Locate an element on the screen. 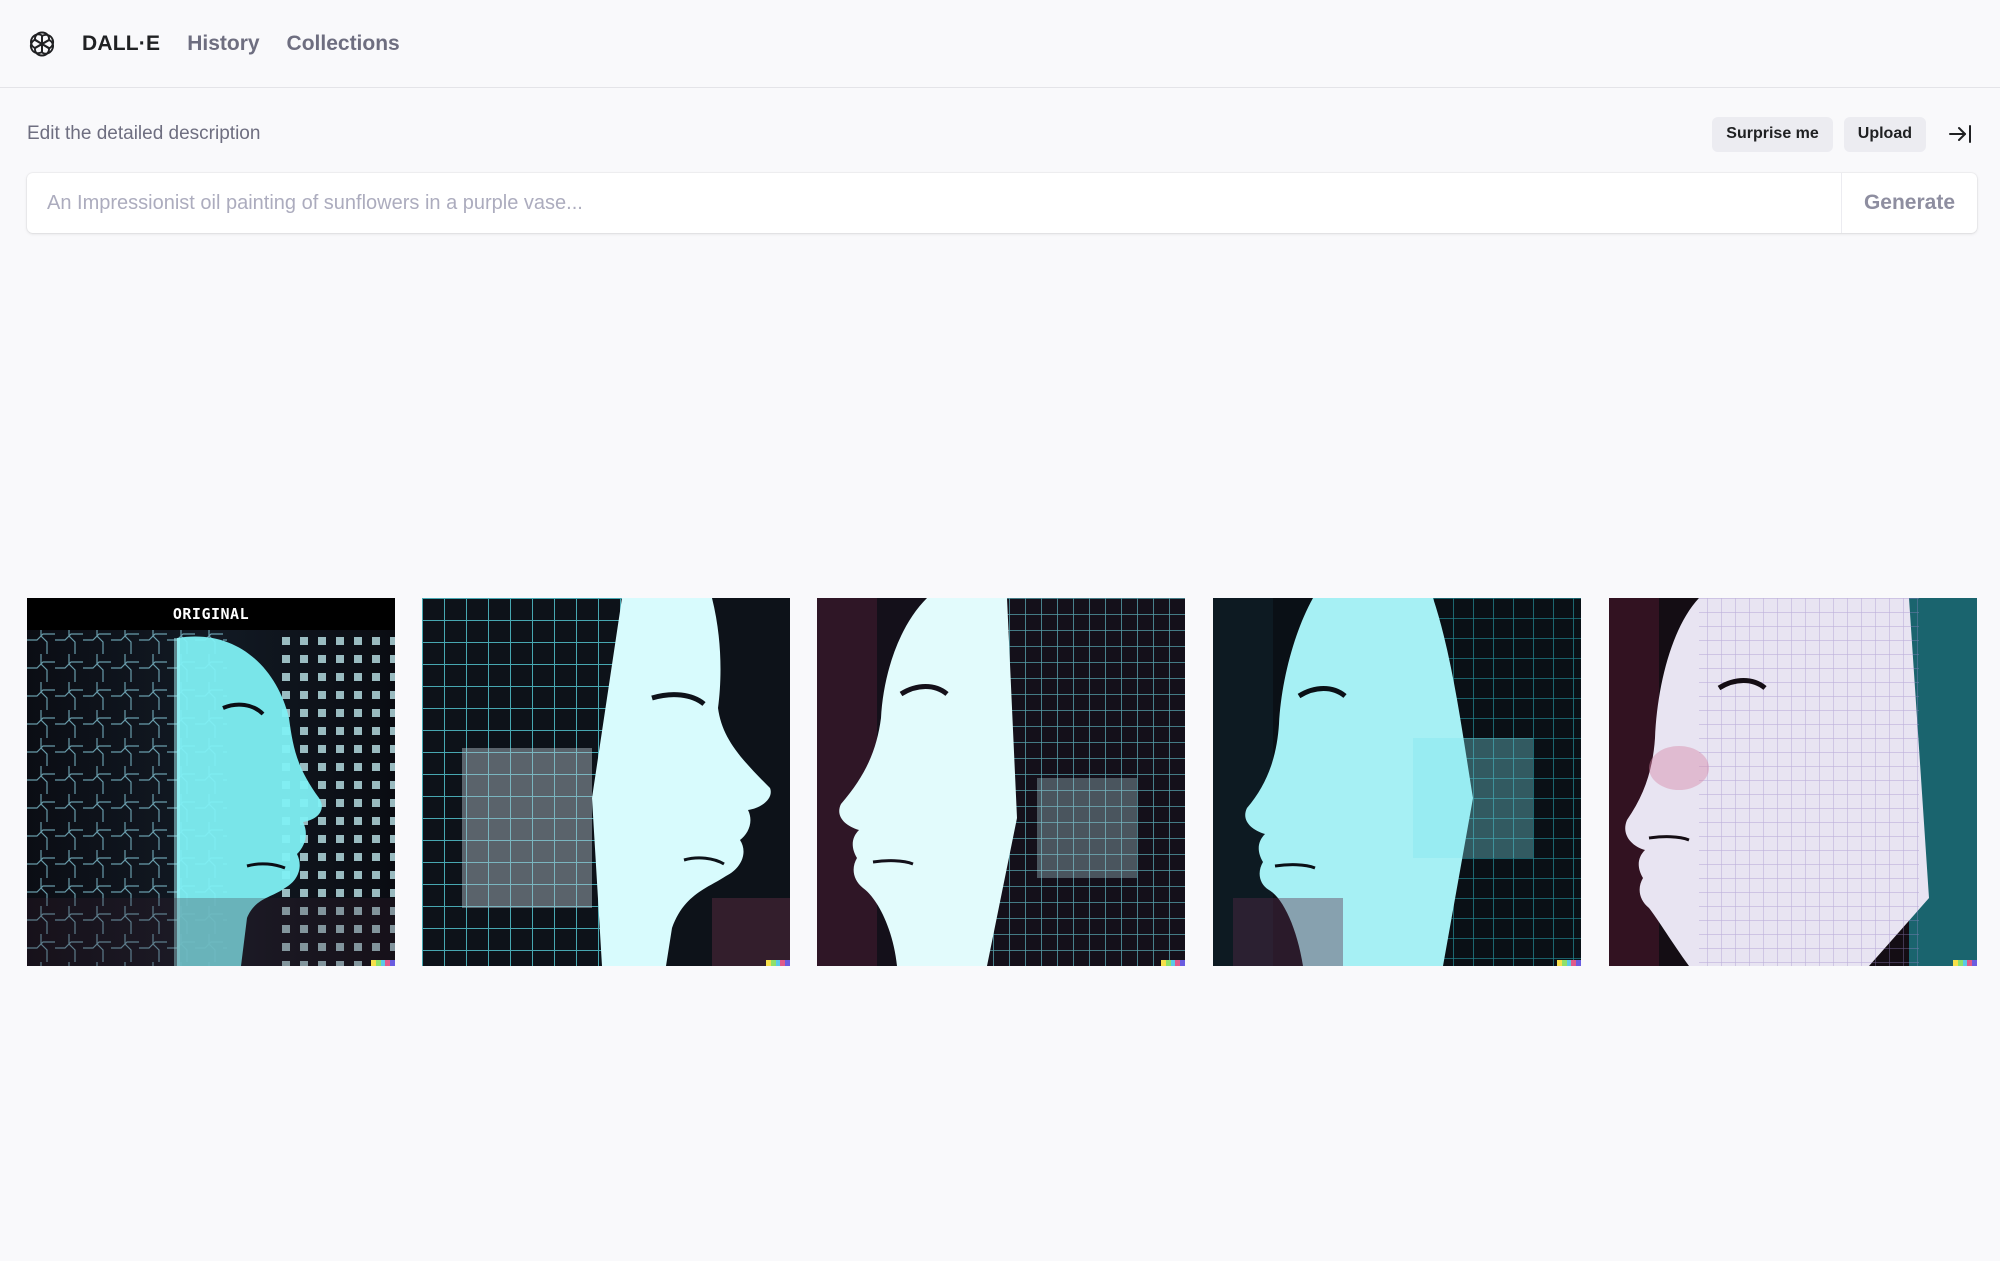  upload-button: Upload is located at coordinates (1884, 134).